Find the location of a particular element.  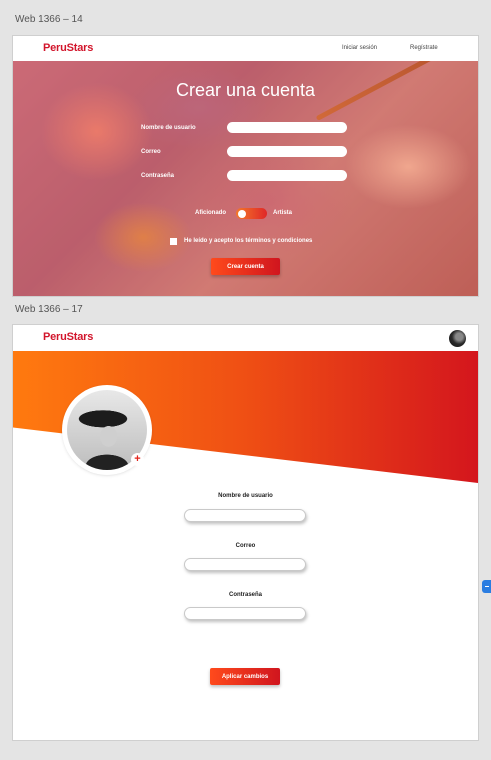

top-nav: PeruStars Iniciar sesión Regístrate is located at coordinates (245, 48).